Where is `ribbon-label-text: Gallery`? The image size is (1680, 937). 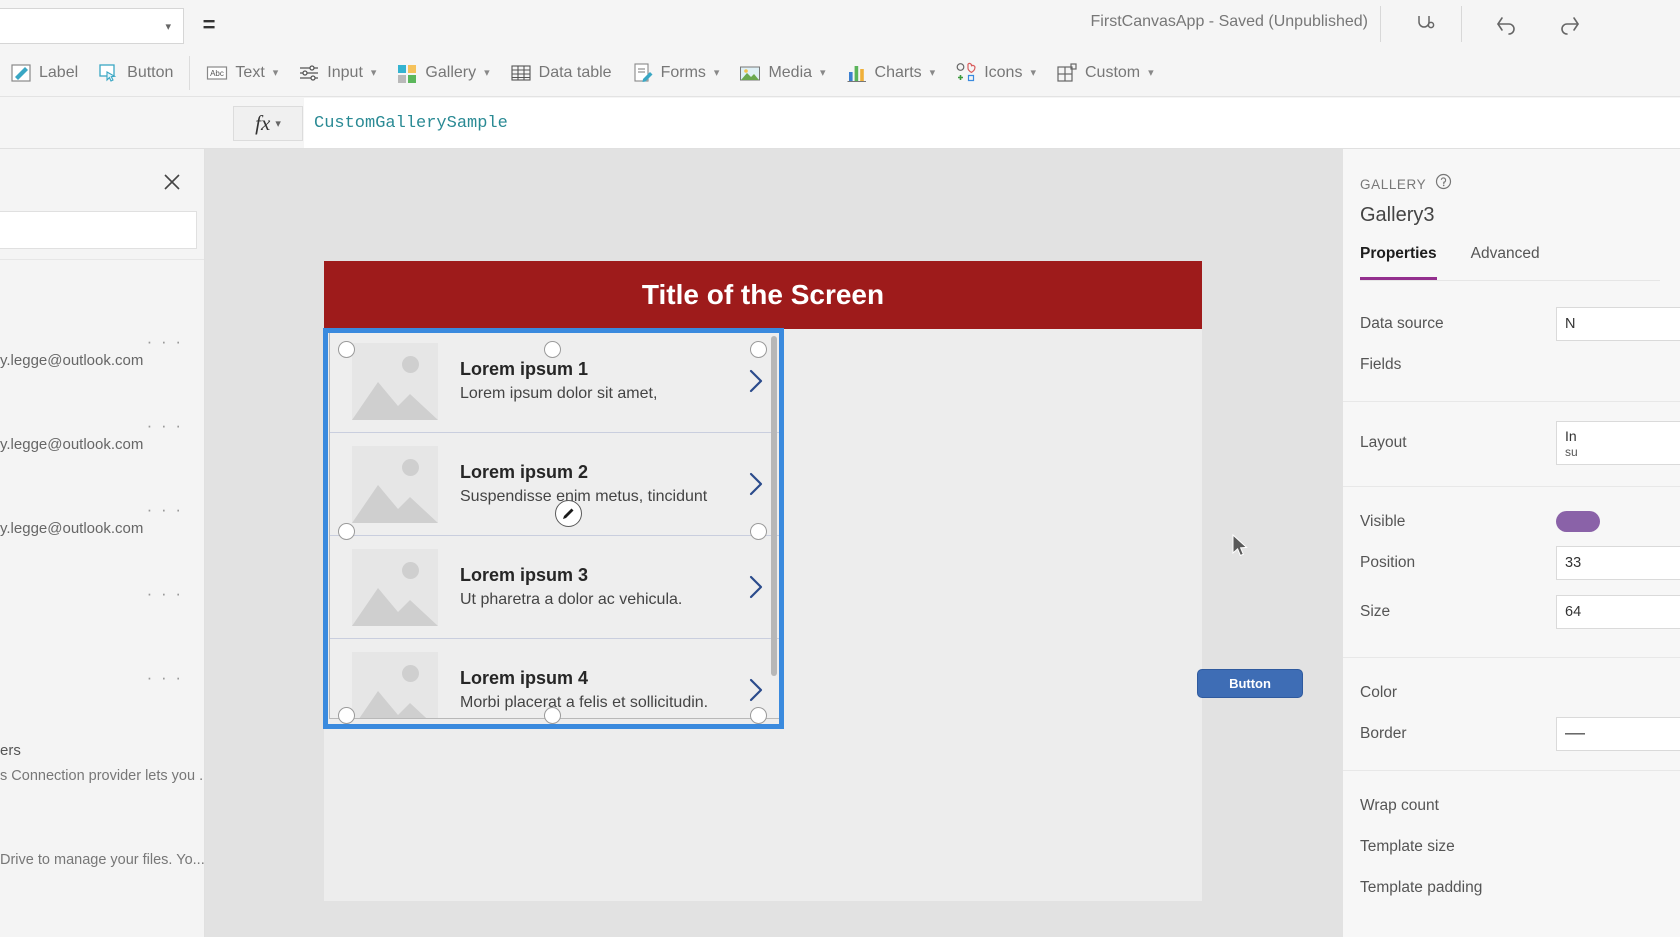
ribbon-label-text: Gallery is located at coordinates (451, 72).